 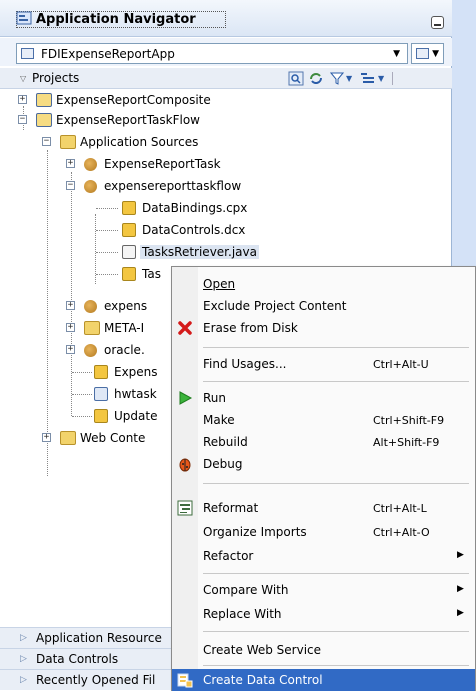 What do you see at coordinates (56, 78) in the screenshot?
I see `projects-label: Projects` at bounding box center [56, 78].